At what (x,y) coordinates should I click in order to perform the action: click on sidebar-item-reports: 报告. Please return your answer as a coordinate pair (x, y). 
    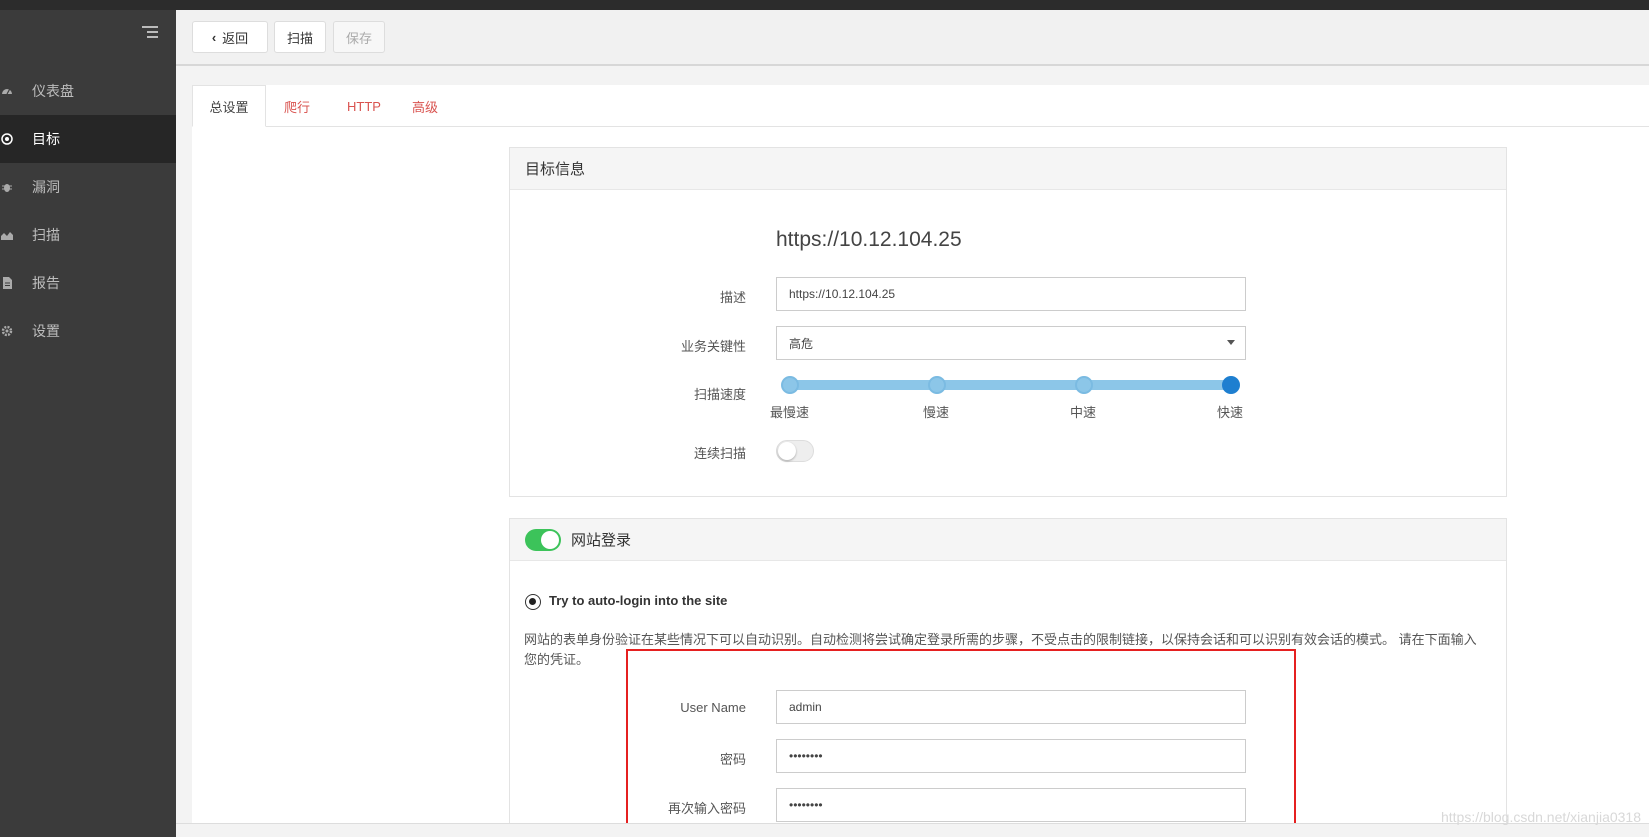
    Looking at the image, I should click on (88, 283).